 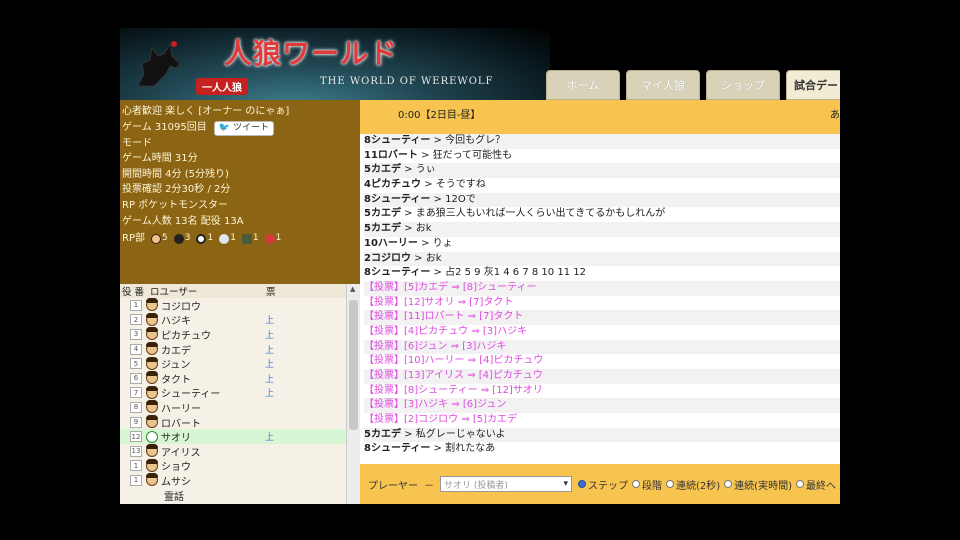 I want to click on player-number: 1, so click(x=136, y=480).